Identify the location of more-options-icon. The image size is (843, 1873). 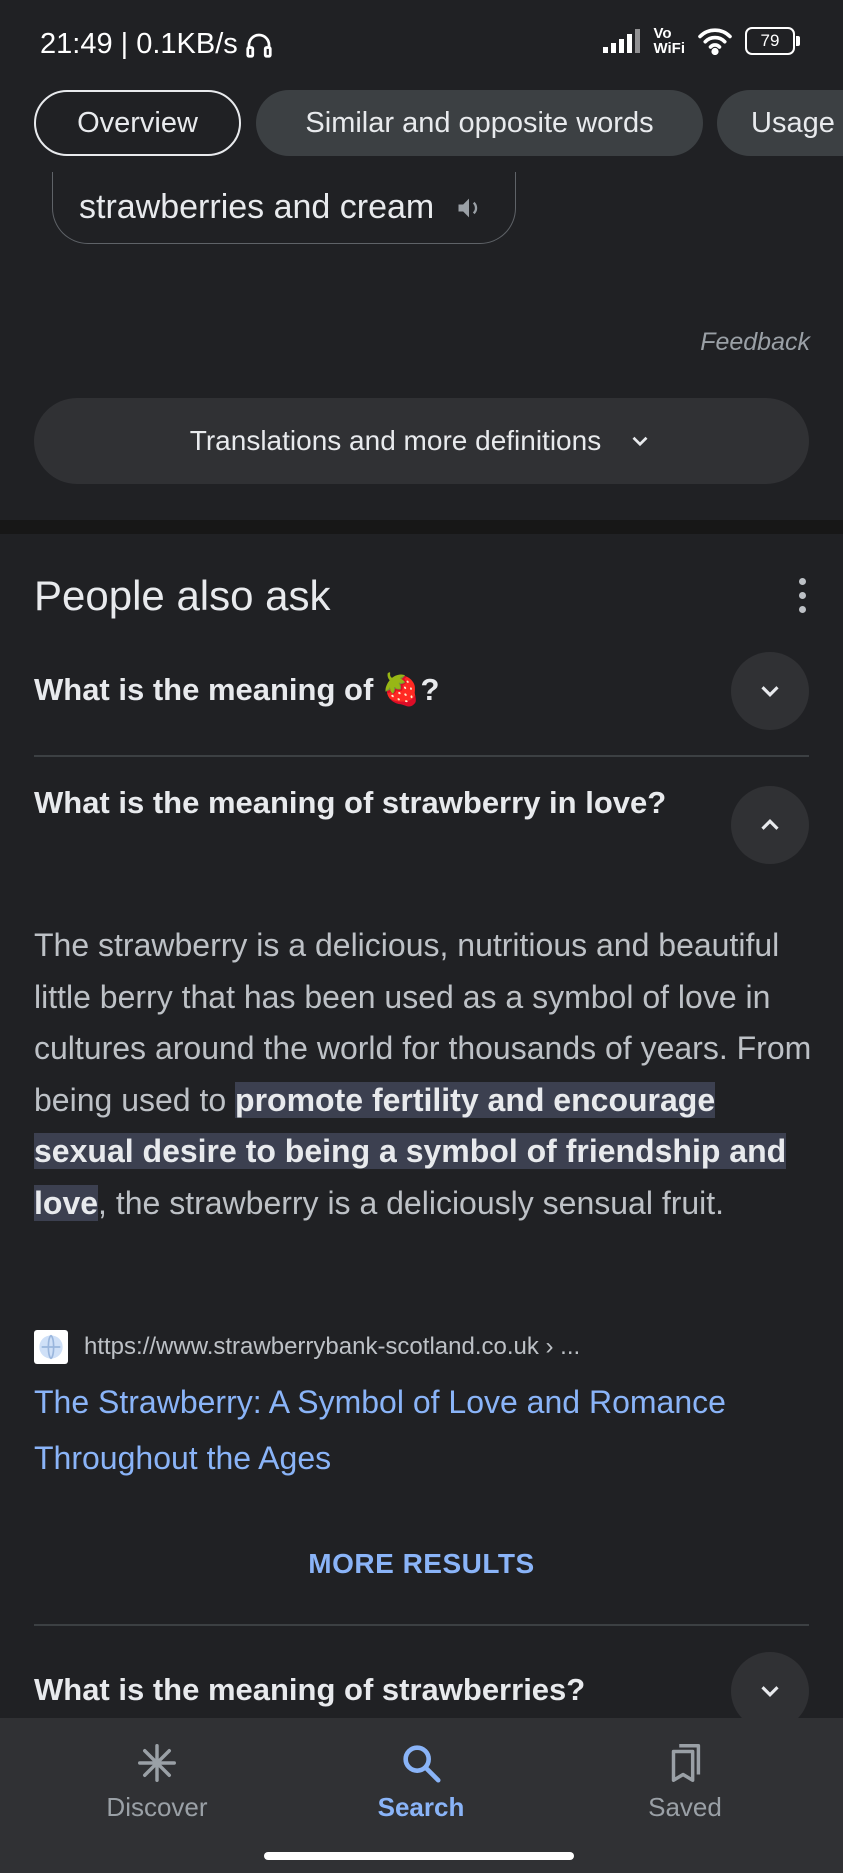
(803, 595).